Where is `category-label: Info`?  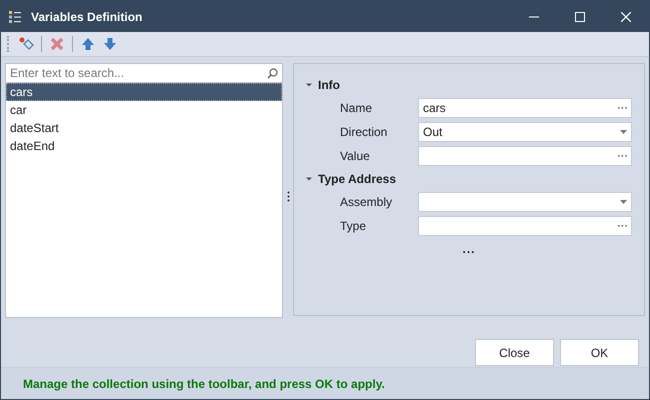 category-label: Info is located at coordinates (329, 85).